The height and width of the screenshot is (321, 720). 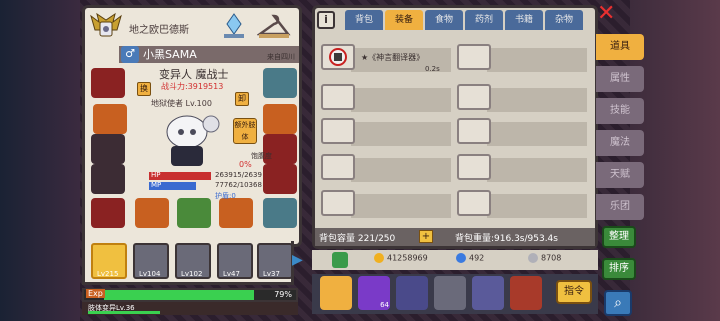 What do you see at coordinates (108, 179) in the screenshot?
I see `gloves-slot` at bounding box center [108, 179].